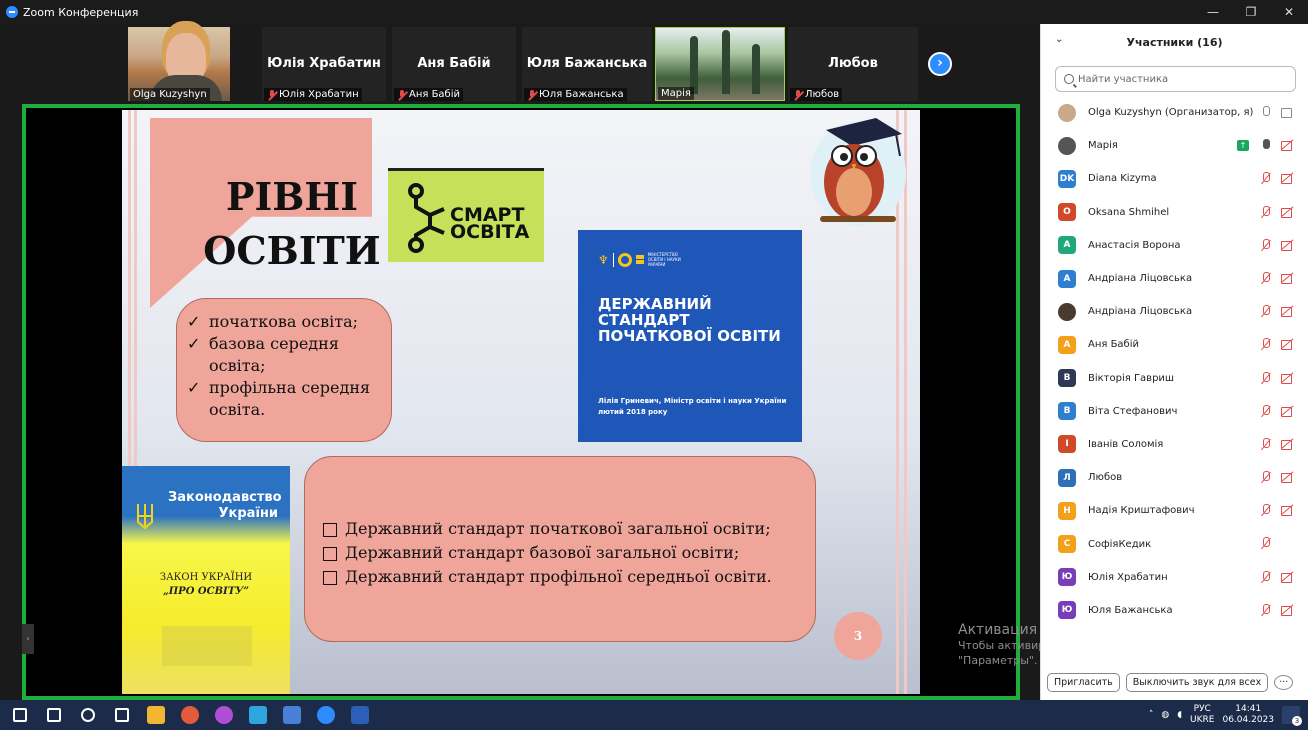  What do you see at coordinates (292, 224) in the screenshot?
I see `slide-title: РІВНІ ОСВІТИ` at bounding box center [292, 224].